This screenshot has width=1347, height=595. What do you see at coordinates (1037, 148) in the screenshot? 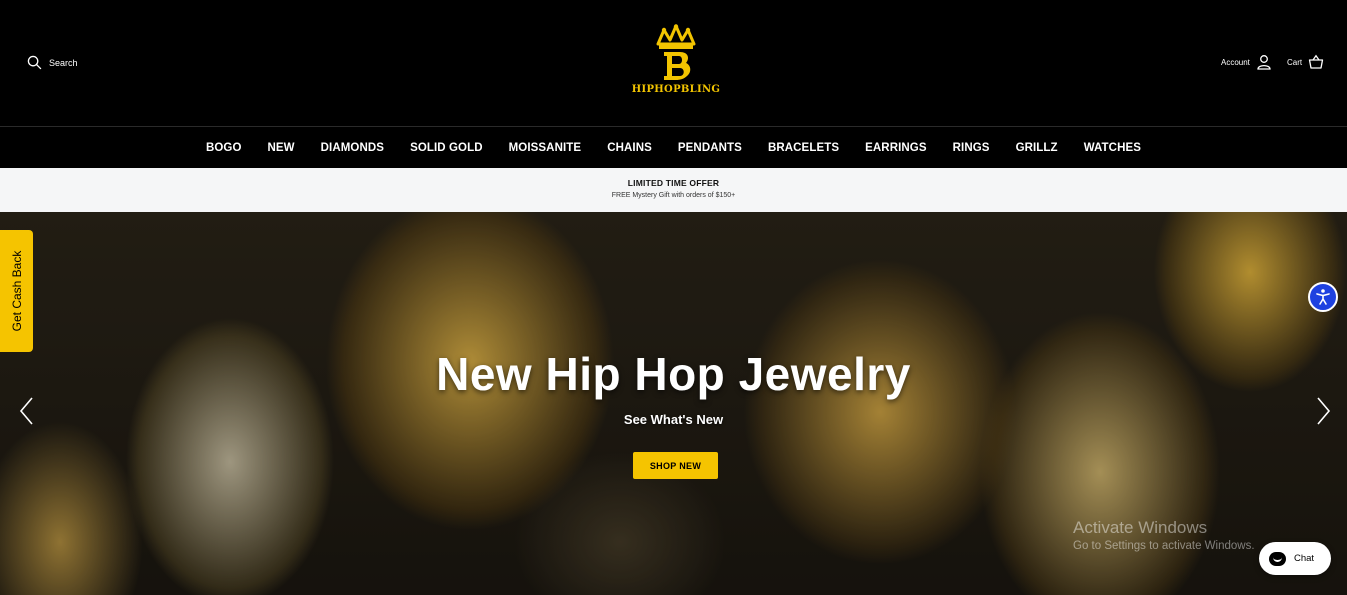
I see `nav-item-grillz: GRILLZ` at bounding box center [1037, 148].